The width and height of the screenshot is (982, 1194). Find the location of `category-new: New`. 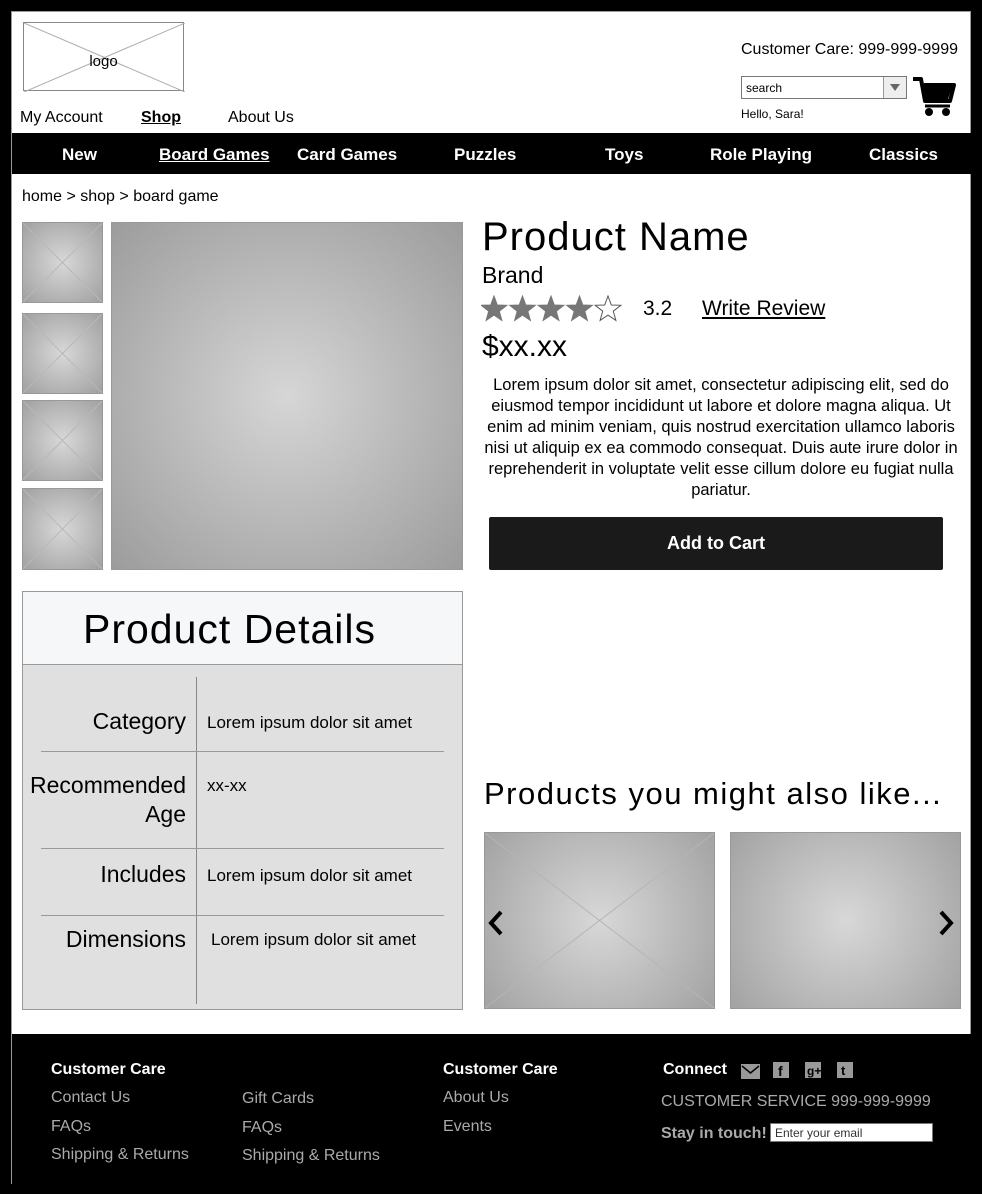

category-new: New is located at coordinates (79, 155).